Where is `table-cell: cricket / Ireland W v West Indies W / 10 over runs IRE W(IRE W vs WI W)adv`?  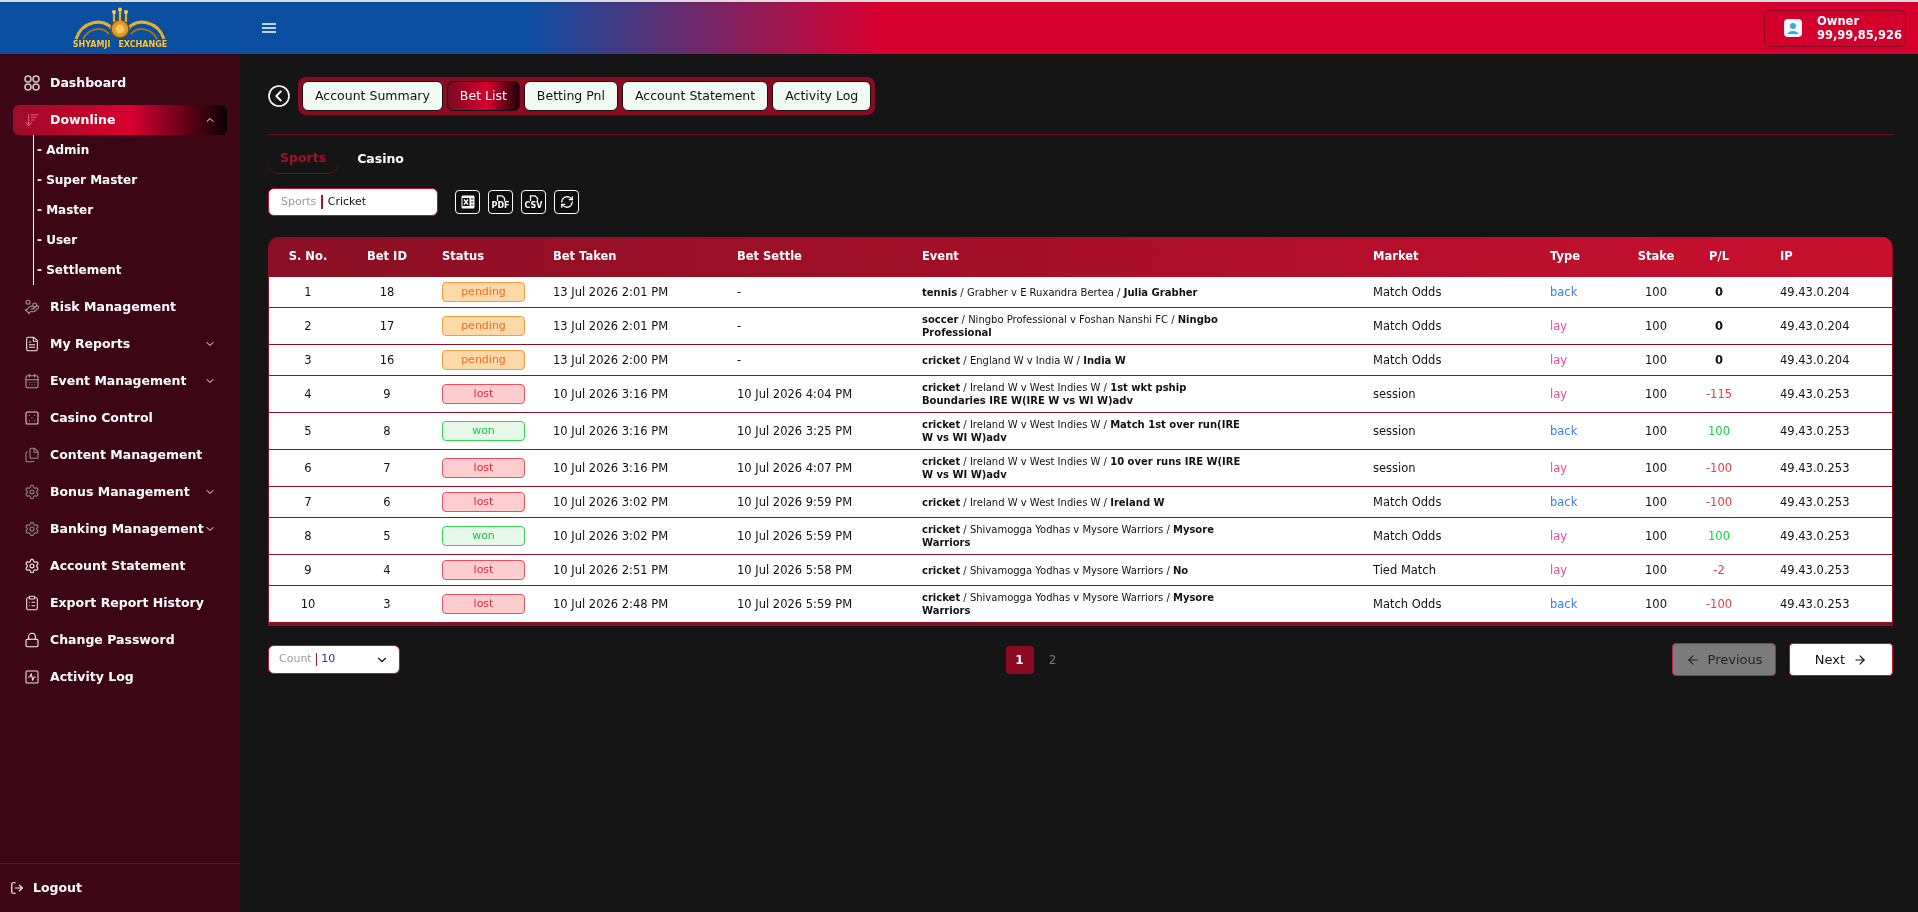 table-cell: cricket / Ireland W v West Indies W / 10 over runs IRE W(IRE W vs WI W)adv is located at coordinates (1137, 468).